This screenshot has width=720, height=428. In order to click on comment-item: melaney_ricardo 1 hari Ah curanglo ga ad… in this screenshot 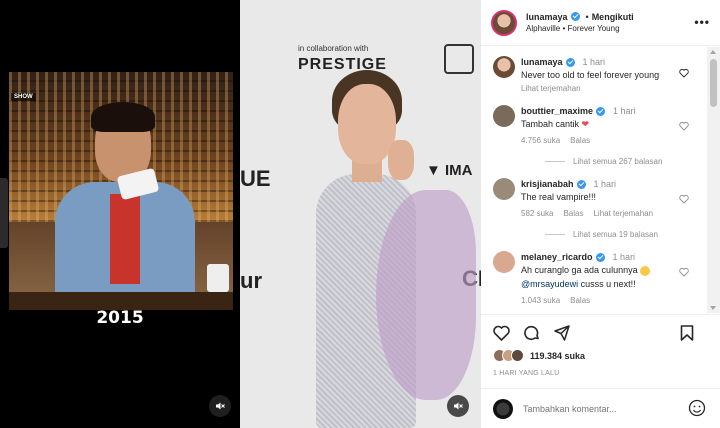, I will do `click(594, 278)`.